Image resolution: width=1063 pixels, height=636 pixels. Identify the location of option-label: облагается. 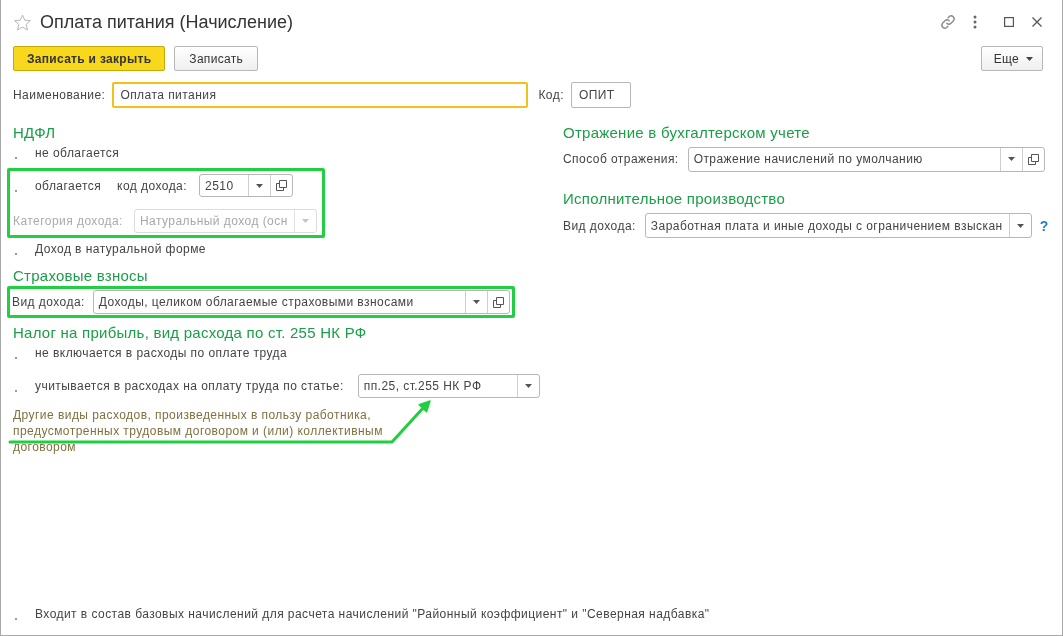
(68, 185).